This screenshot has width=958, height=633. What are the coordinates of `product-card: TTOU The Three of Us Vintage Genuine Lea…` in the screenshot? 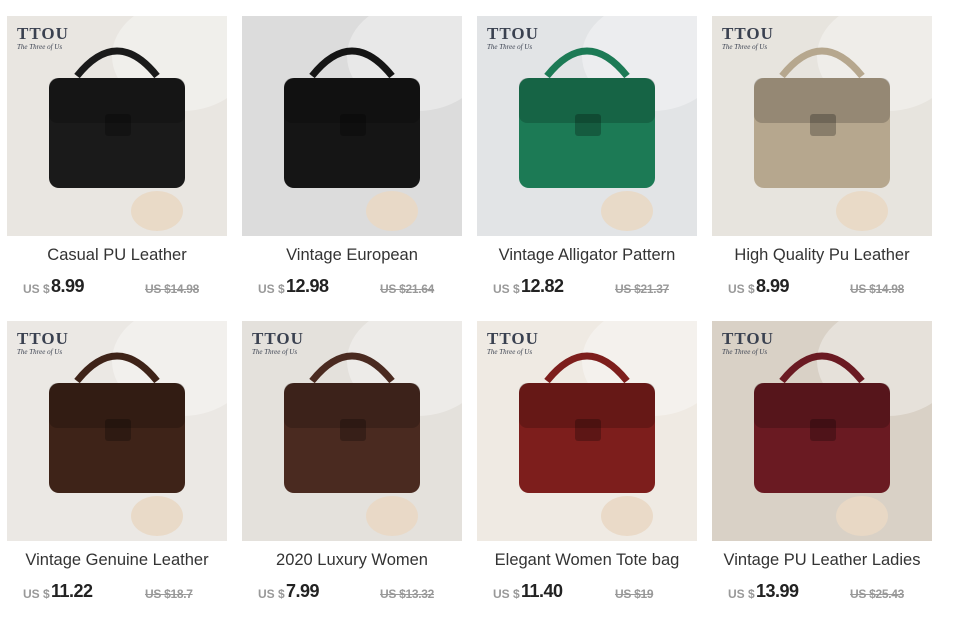 It's located at (117, 463).